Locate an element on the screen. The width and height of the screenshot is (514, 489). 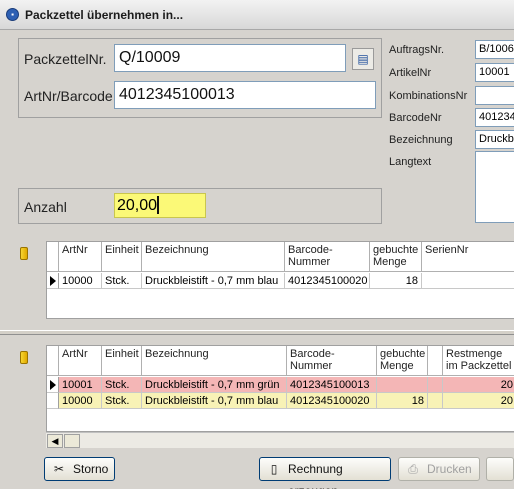
storno-button: ✂ Storno is located at coordinates (79, 469).